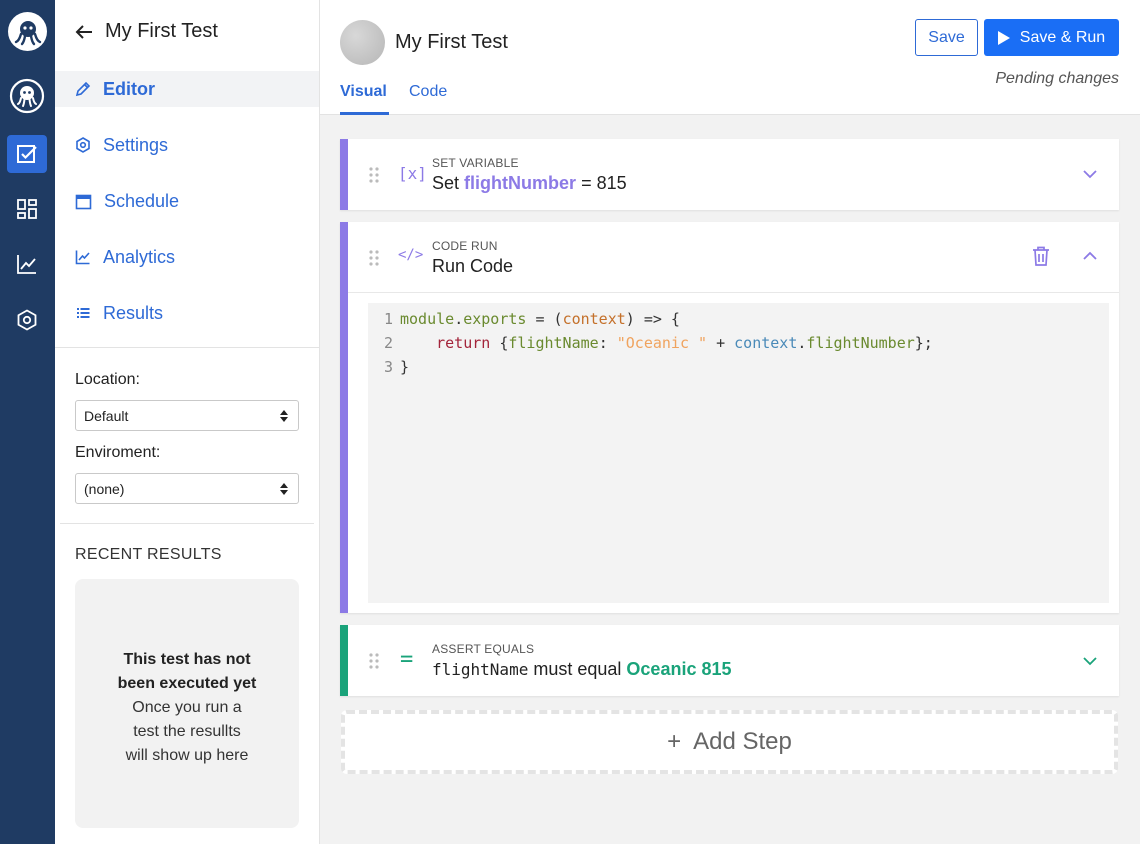 This screenshot has width=1140, height=844. What do you see at coordinates (742, 741) in the screenshot?
I see `add-step-label: Add Step` at bounding box center [742, 741].